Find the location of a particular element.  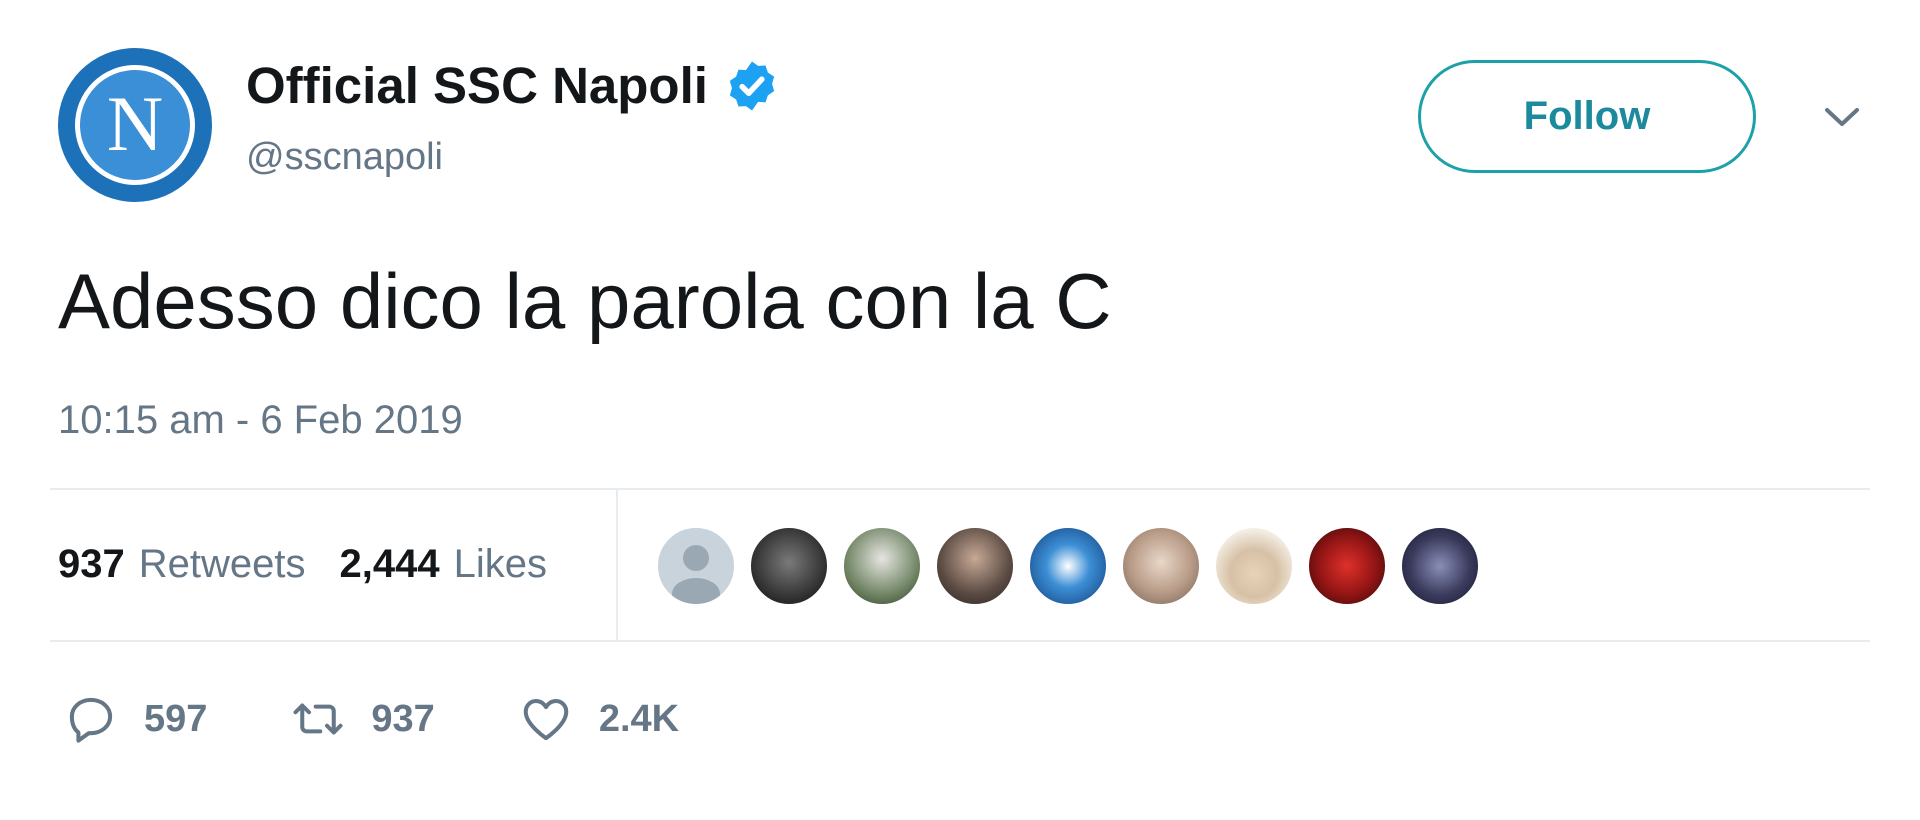

chevron-down-icon is located at coordinates (1842, 117).